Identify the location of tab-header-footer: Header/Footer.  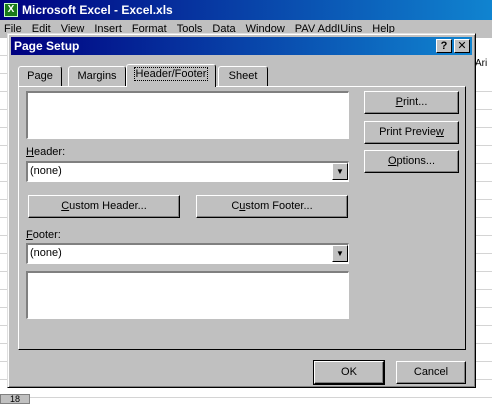
(171, 75).